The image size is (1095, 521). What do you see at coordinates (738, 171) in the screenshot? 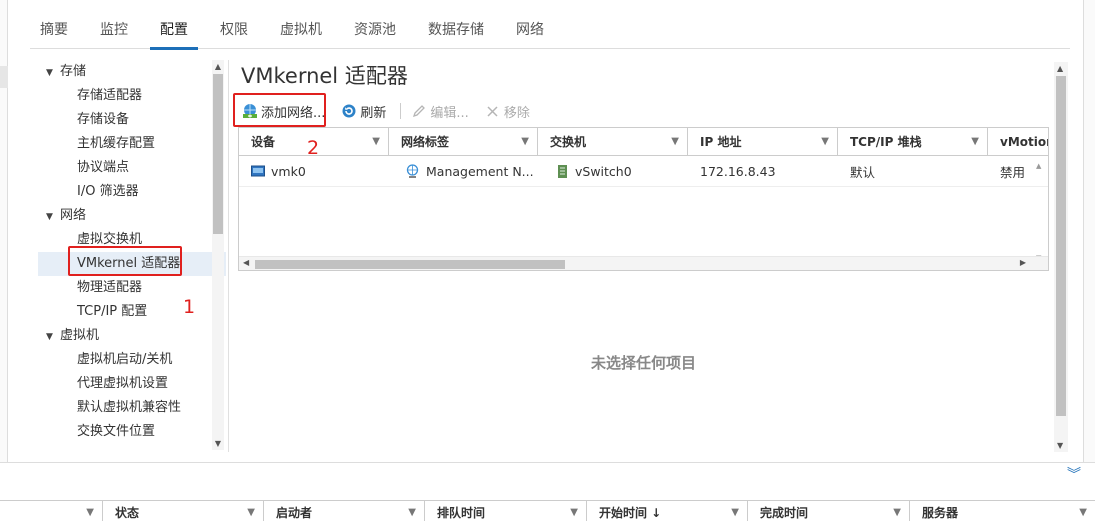
I see `cell-ip: 172.16.8.43` at bounding box center [738, 171].